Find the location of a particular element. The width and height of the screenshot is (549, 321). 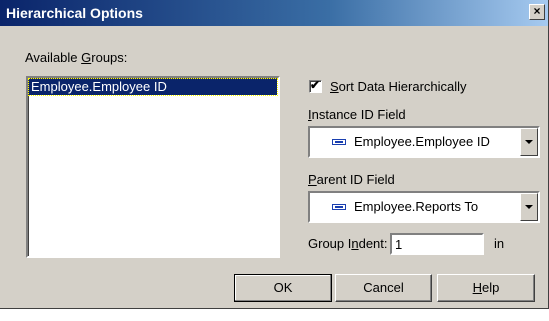

sort-data-hierarchically-checkbox: ✔ is located at coordinates (315, 85).